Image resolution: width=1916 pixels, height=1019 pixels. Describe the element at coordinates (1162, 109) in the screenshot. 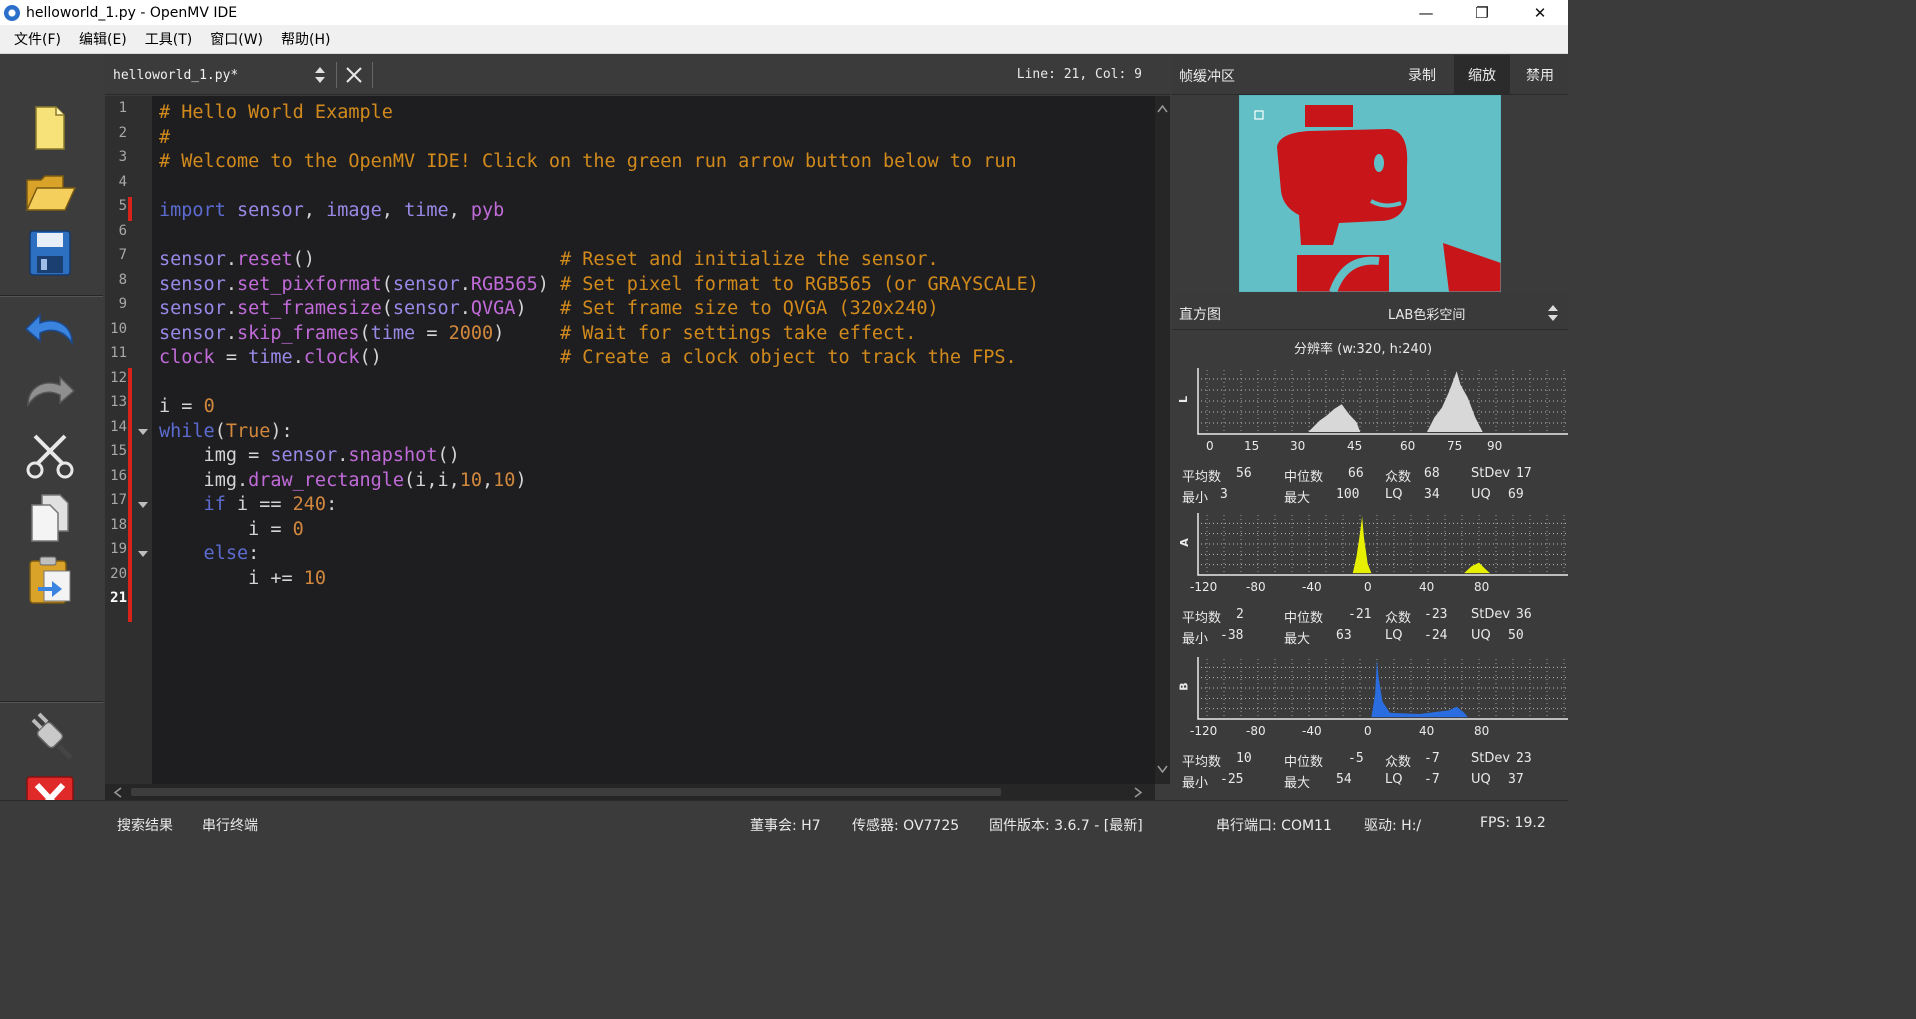

I see `scroll-up-icon` at that location.